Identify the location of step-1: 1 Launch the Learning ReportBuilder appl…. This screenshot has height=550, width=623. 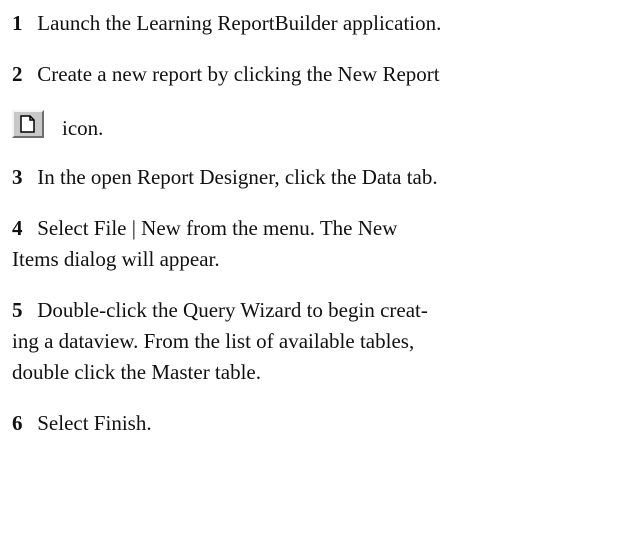
(314, 23).